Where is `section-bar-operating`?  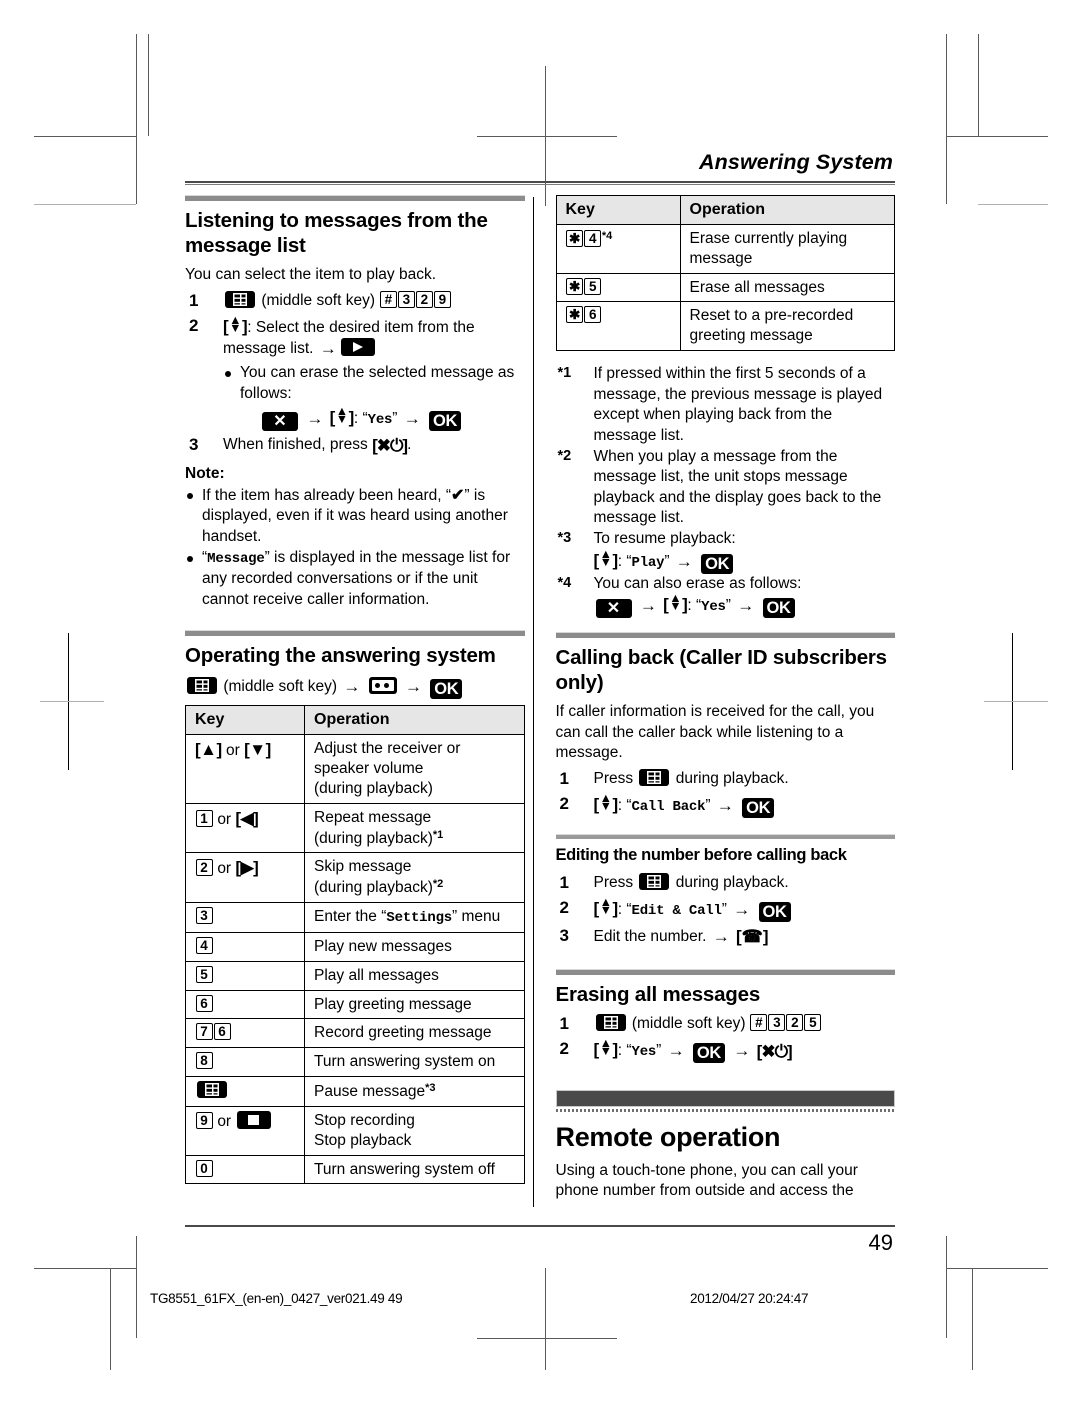 section-bar-operating is located at coordinates (355, 633).